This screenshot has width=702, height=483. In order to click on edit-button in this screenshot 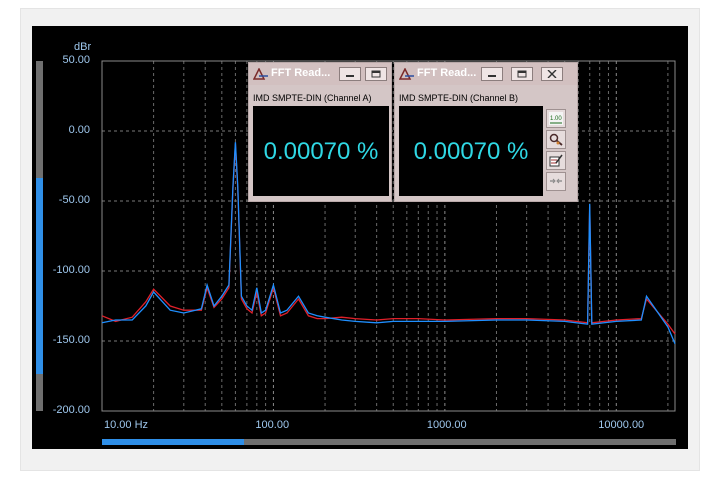, I will do `click(556, 160)`.